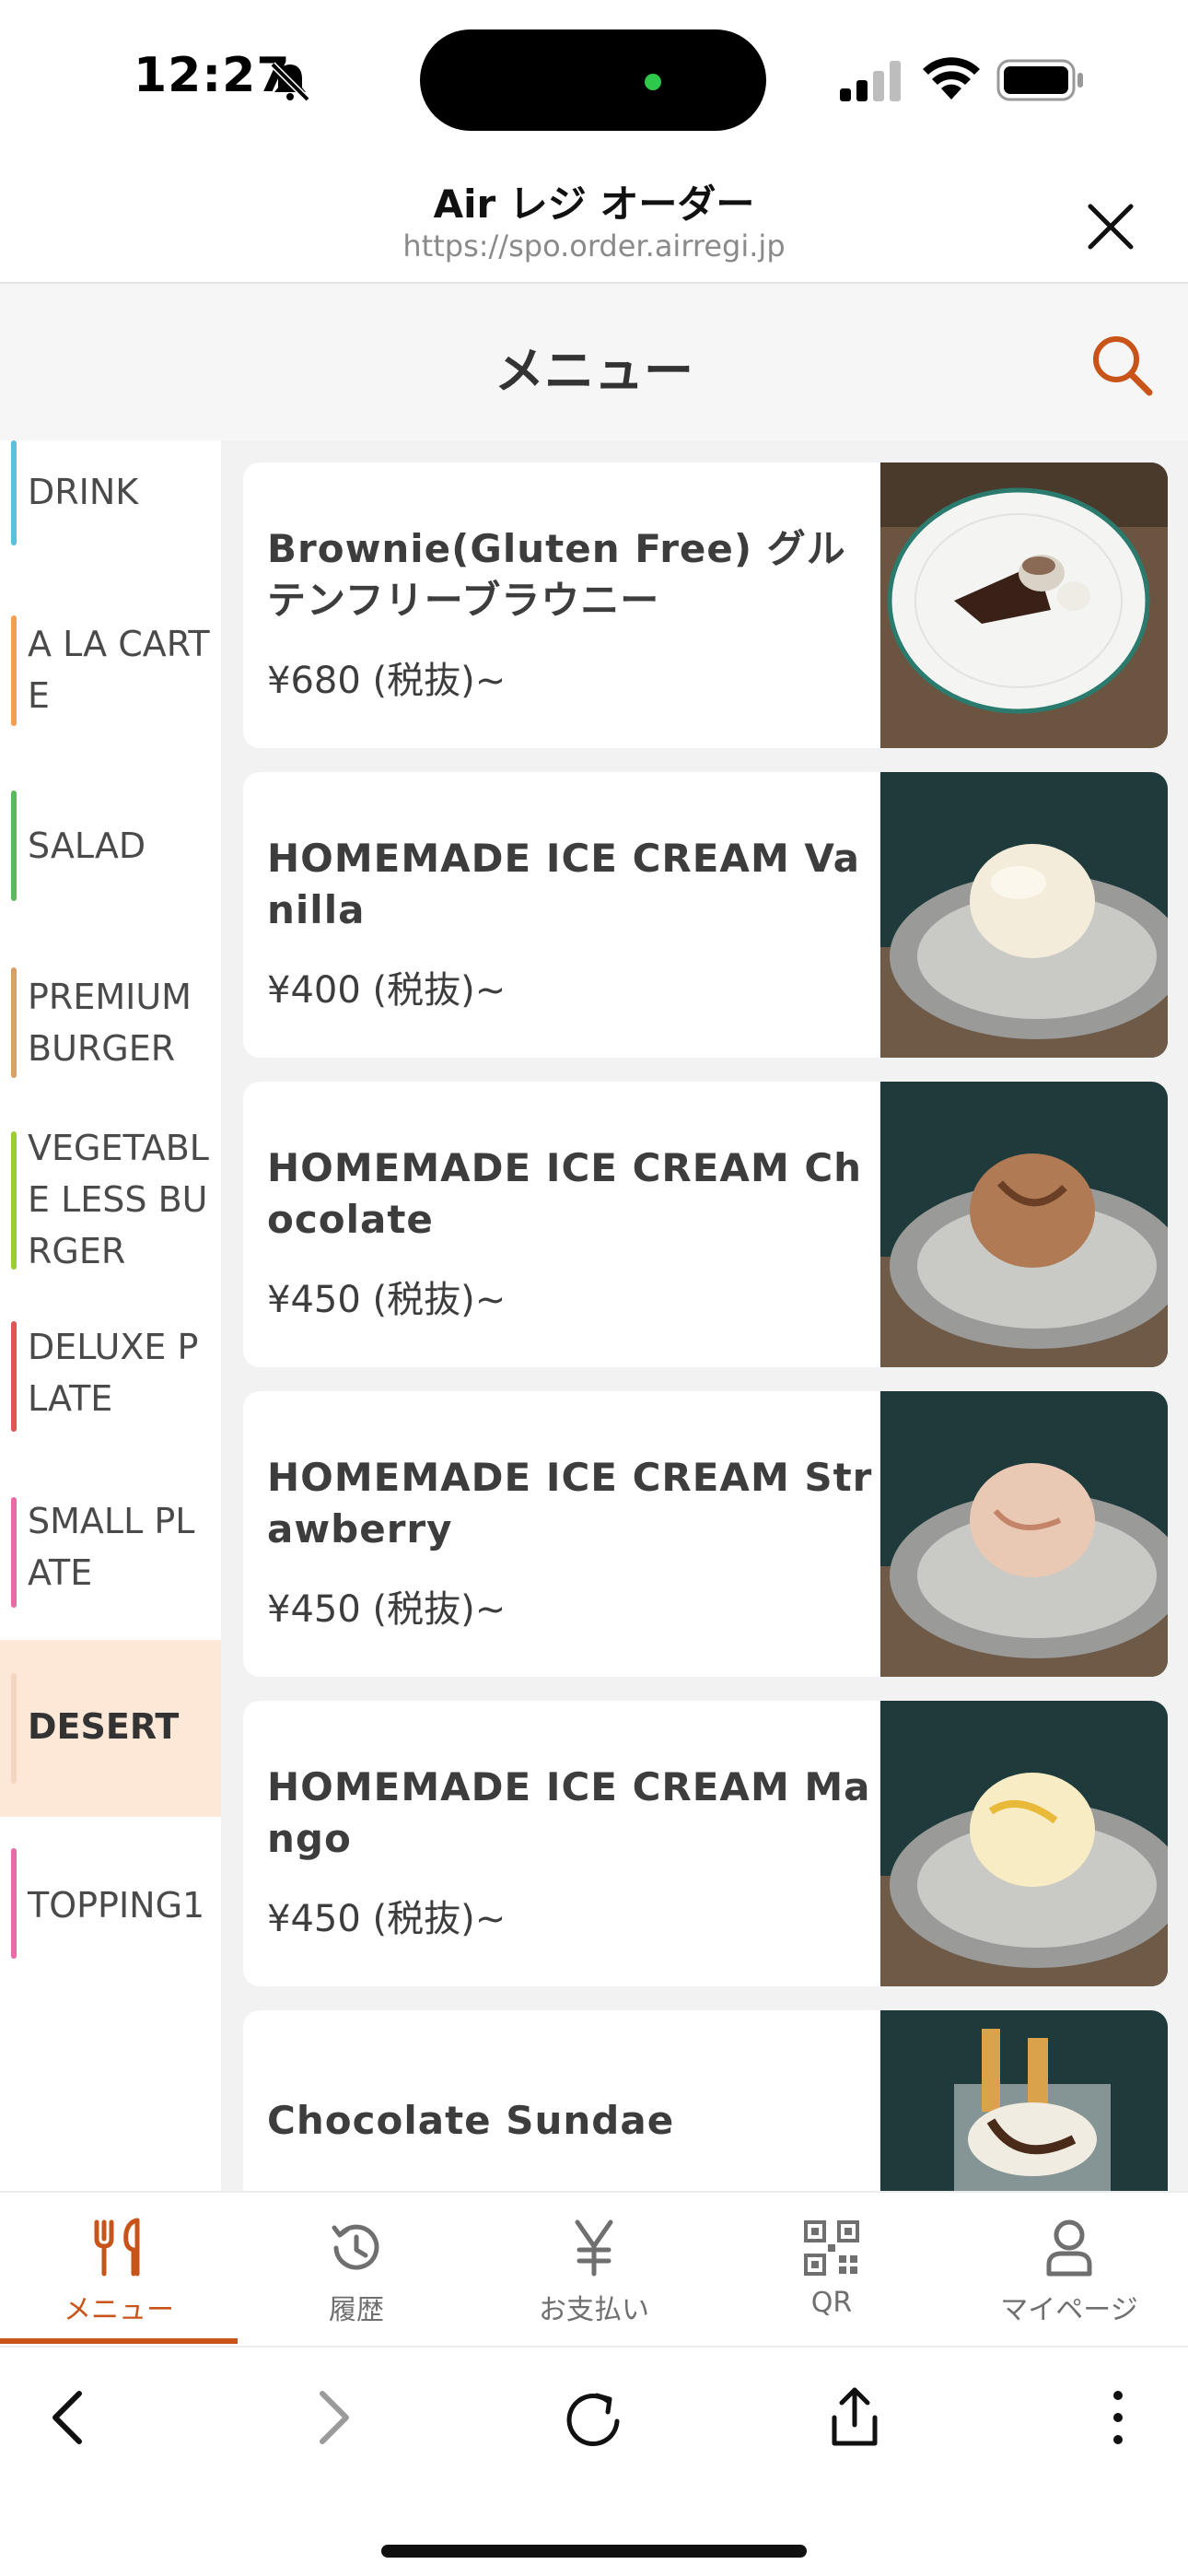 This screenshot has height=2576, width=1188. What do you see at coordinates (1122, 365) in the screenshot?
I see `search-icon` at bounding box center [1122, 365].